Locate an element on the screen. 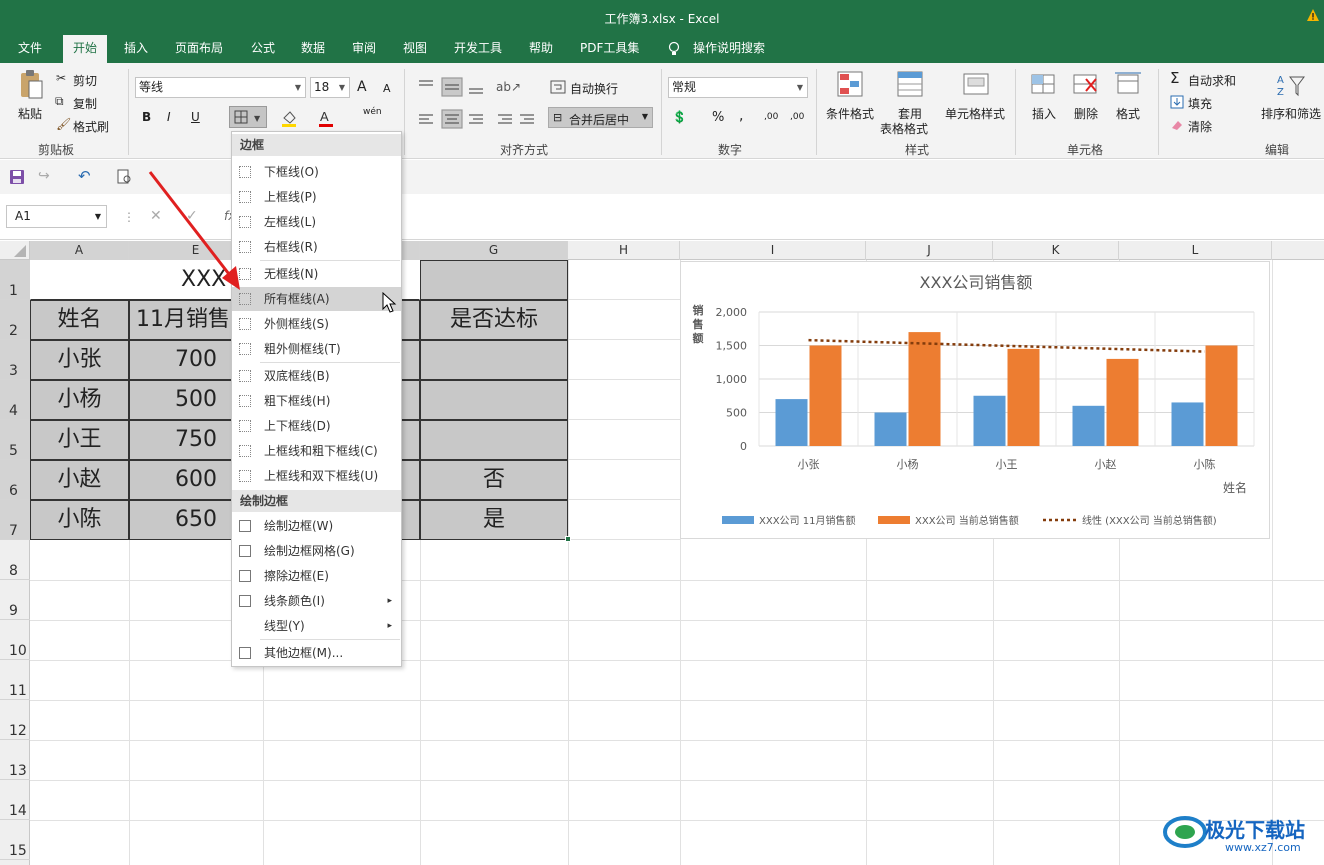 The image size is (1324, 865). header-name: 姓名 is located at coordinates (79, 320).